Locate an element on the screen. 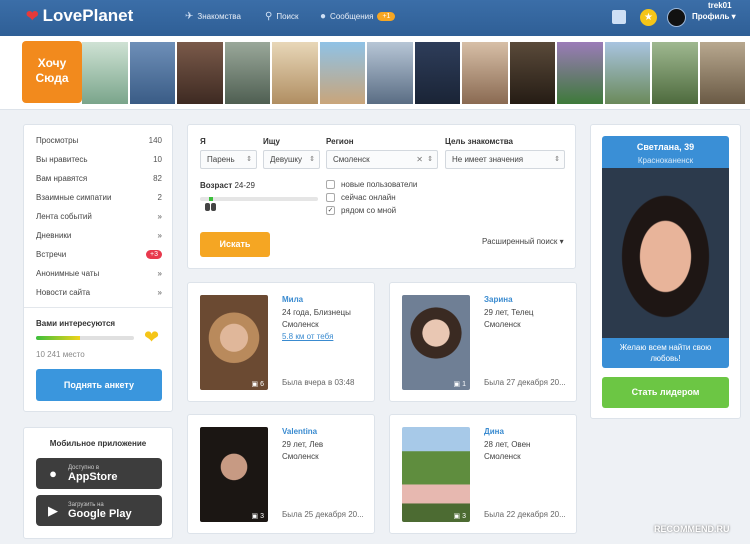  profile-age-sign: 24 года, Близнецы is located at coordinates (316, 312).